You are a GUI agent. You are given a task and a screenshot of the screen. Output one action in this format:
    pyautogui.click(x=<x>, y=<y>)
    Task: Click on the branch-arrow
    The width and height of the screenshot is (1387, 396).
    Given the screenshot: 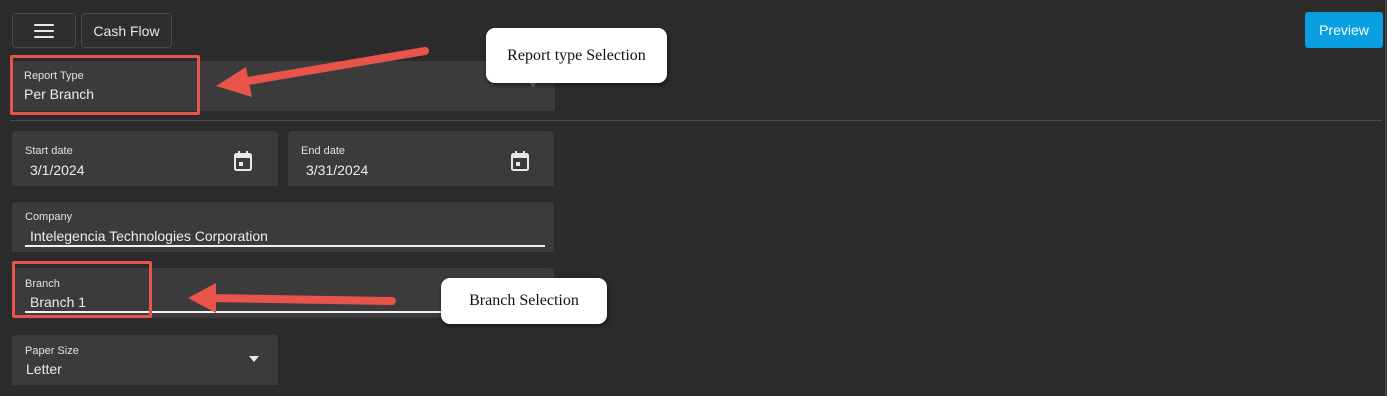 What is the action you would take?
    pyautogui.click(x=292, y=298)
    